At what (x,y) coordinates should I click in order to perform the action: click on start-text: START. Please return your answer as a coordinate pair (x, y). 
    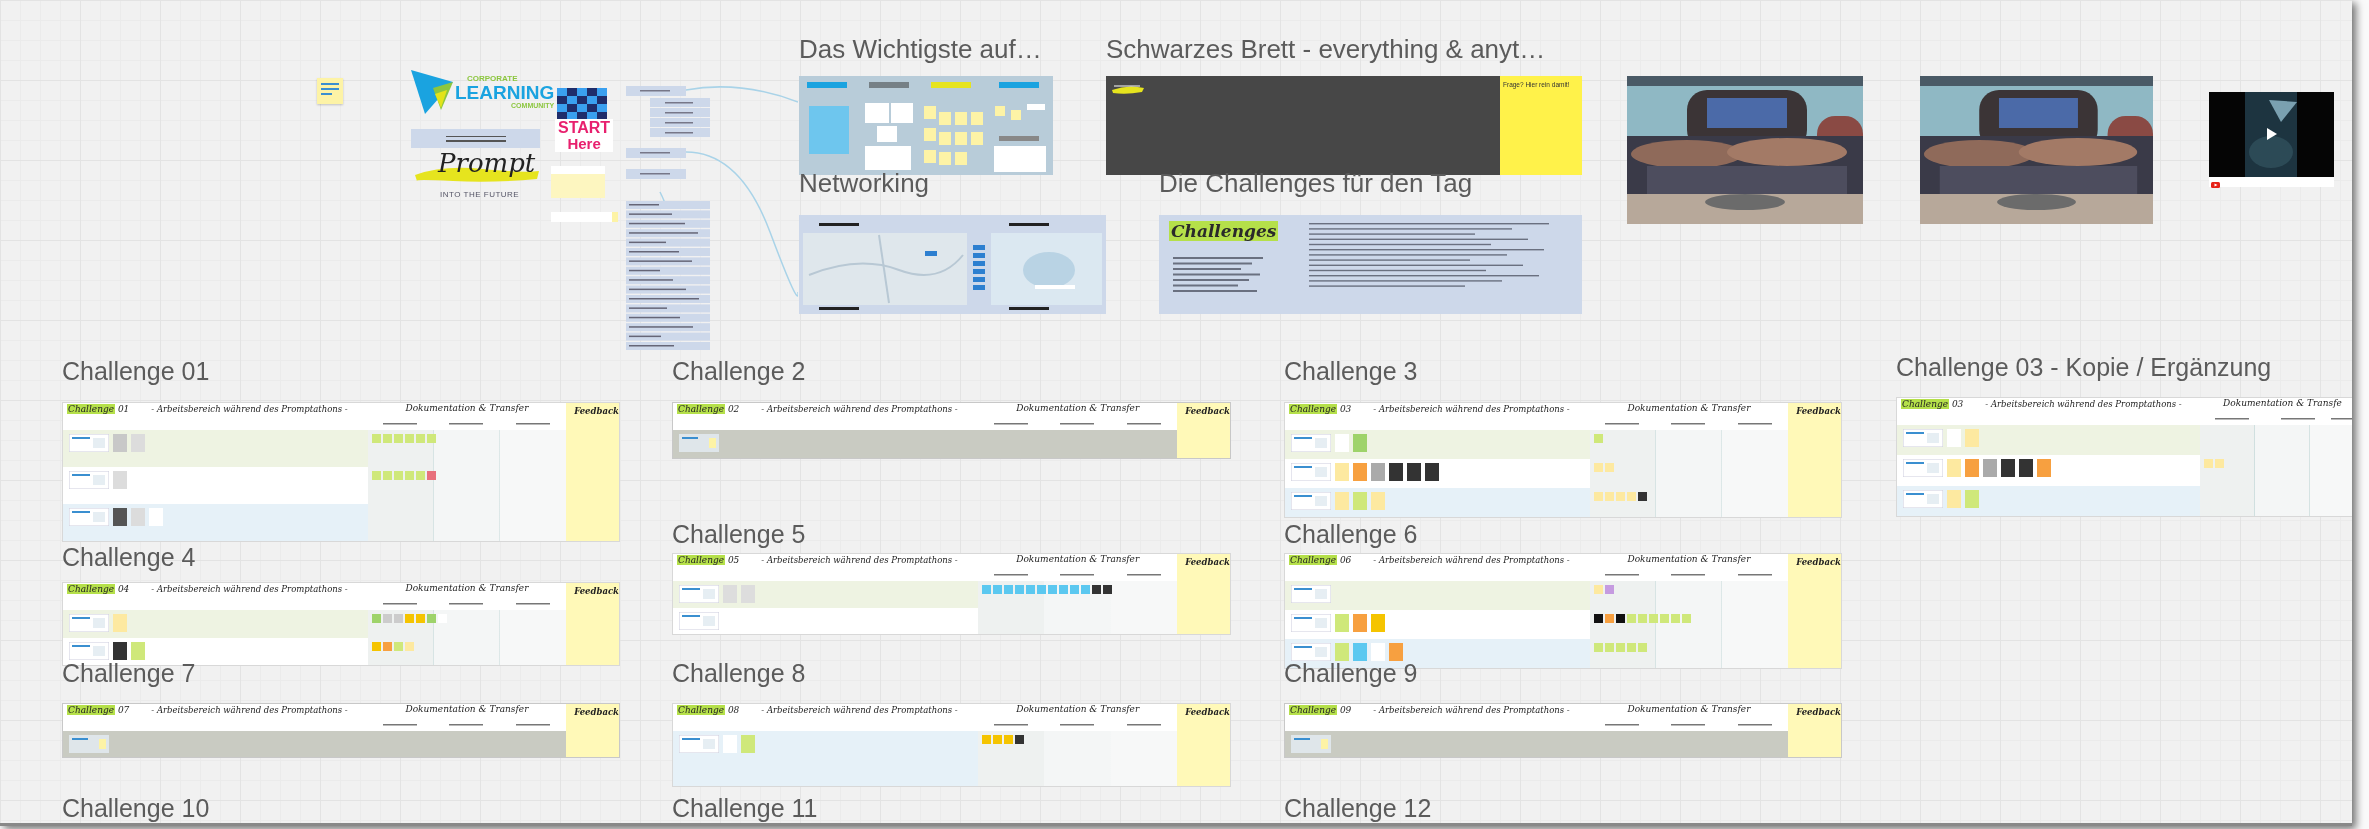
    Looking at the image, I should click on (584, 128).